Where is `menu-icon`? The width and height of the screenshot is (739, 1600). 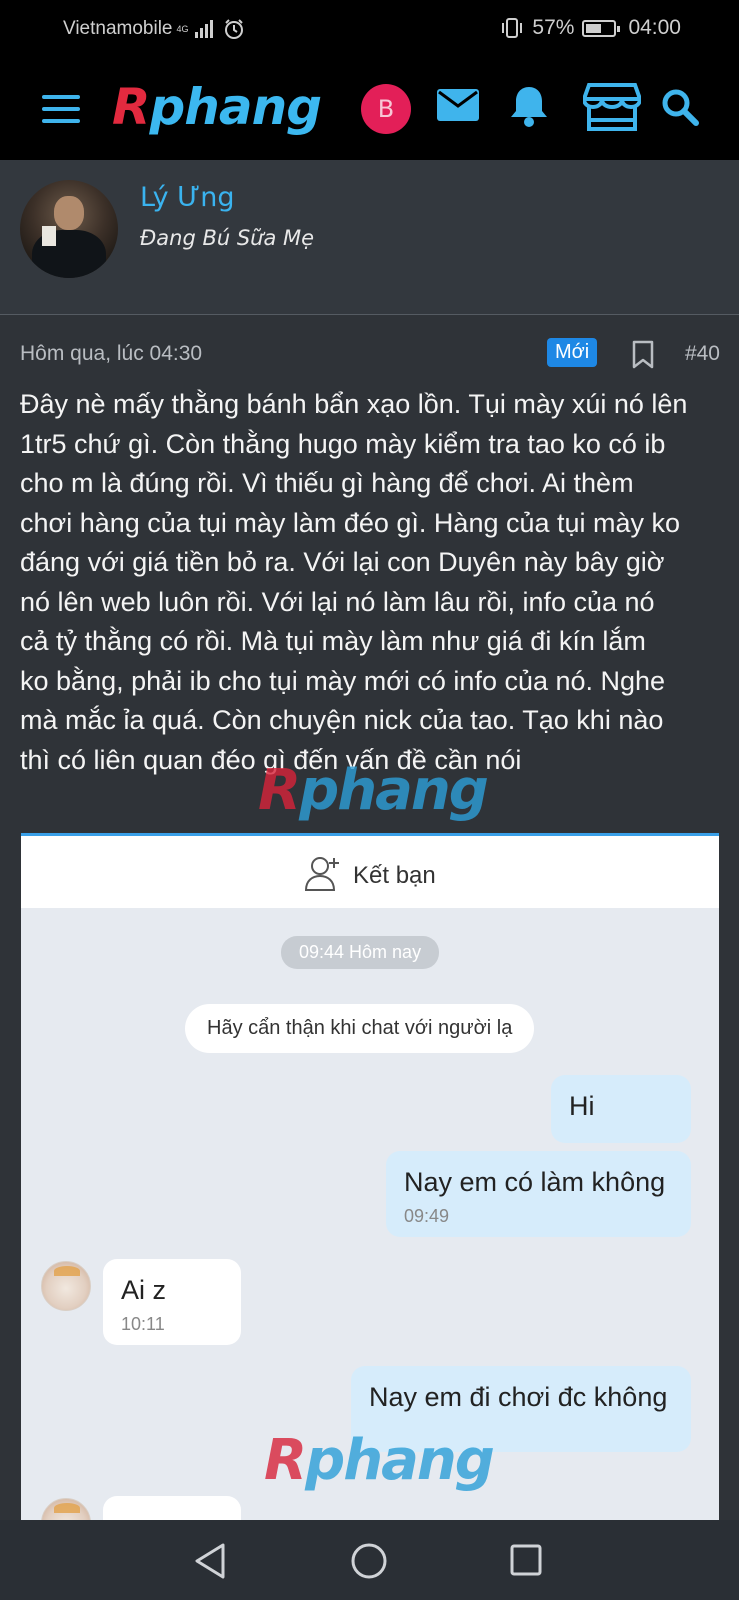 menu-icon is located at coordinates (61, 109).